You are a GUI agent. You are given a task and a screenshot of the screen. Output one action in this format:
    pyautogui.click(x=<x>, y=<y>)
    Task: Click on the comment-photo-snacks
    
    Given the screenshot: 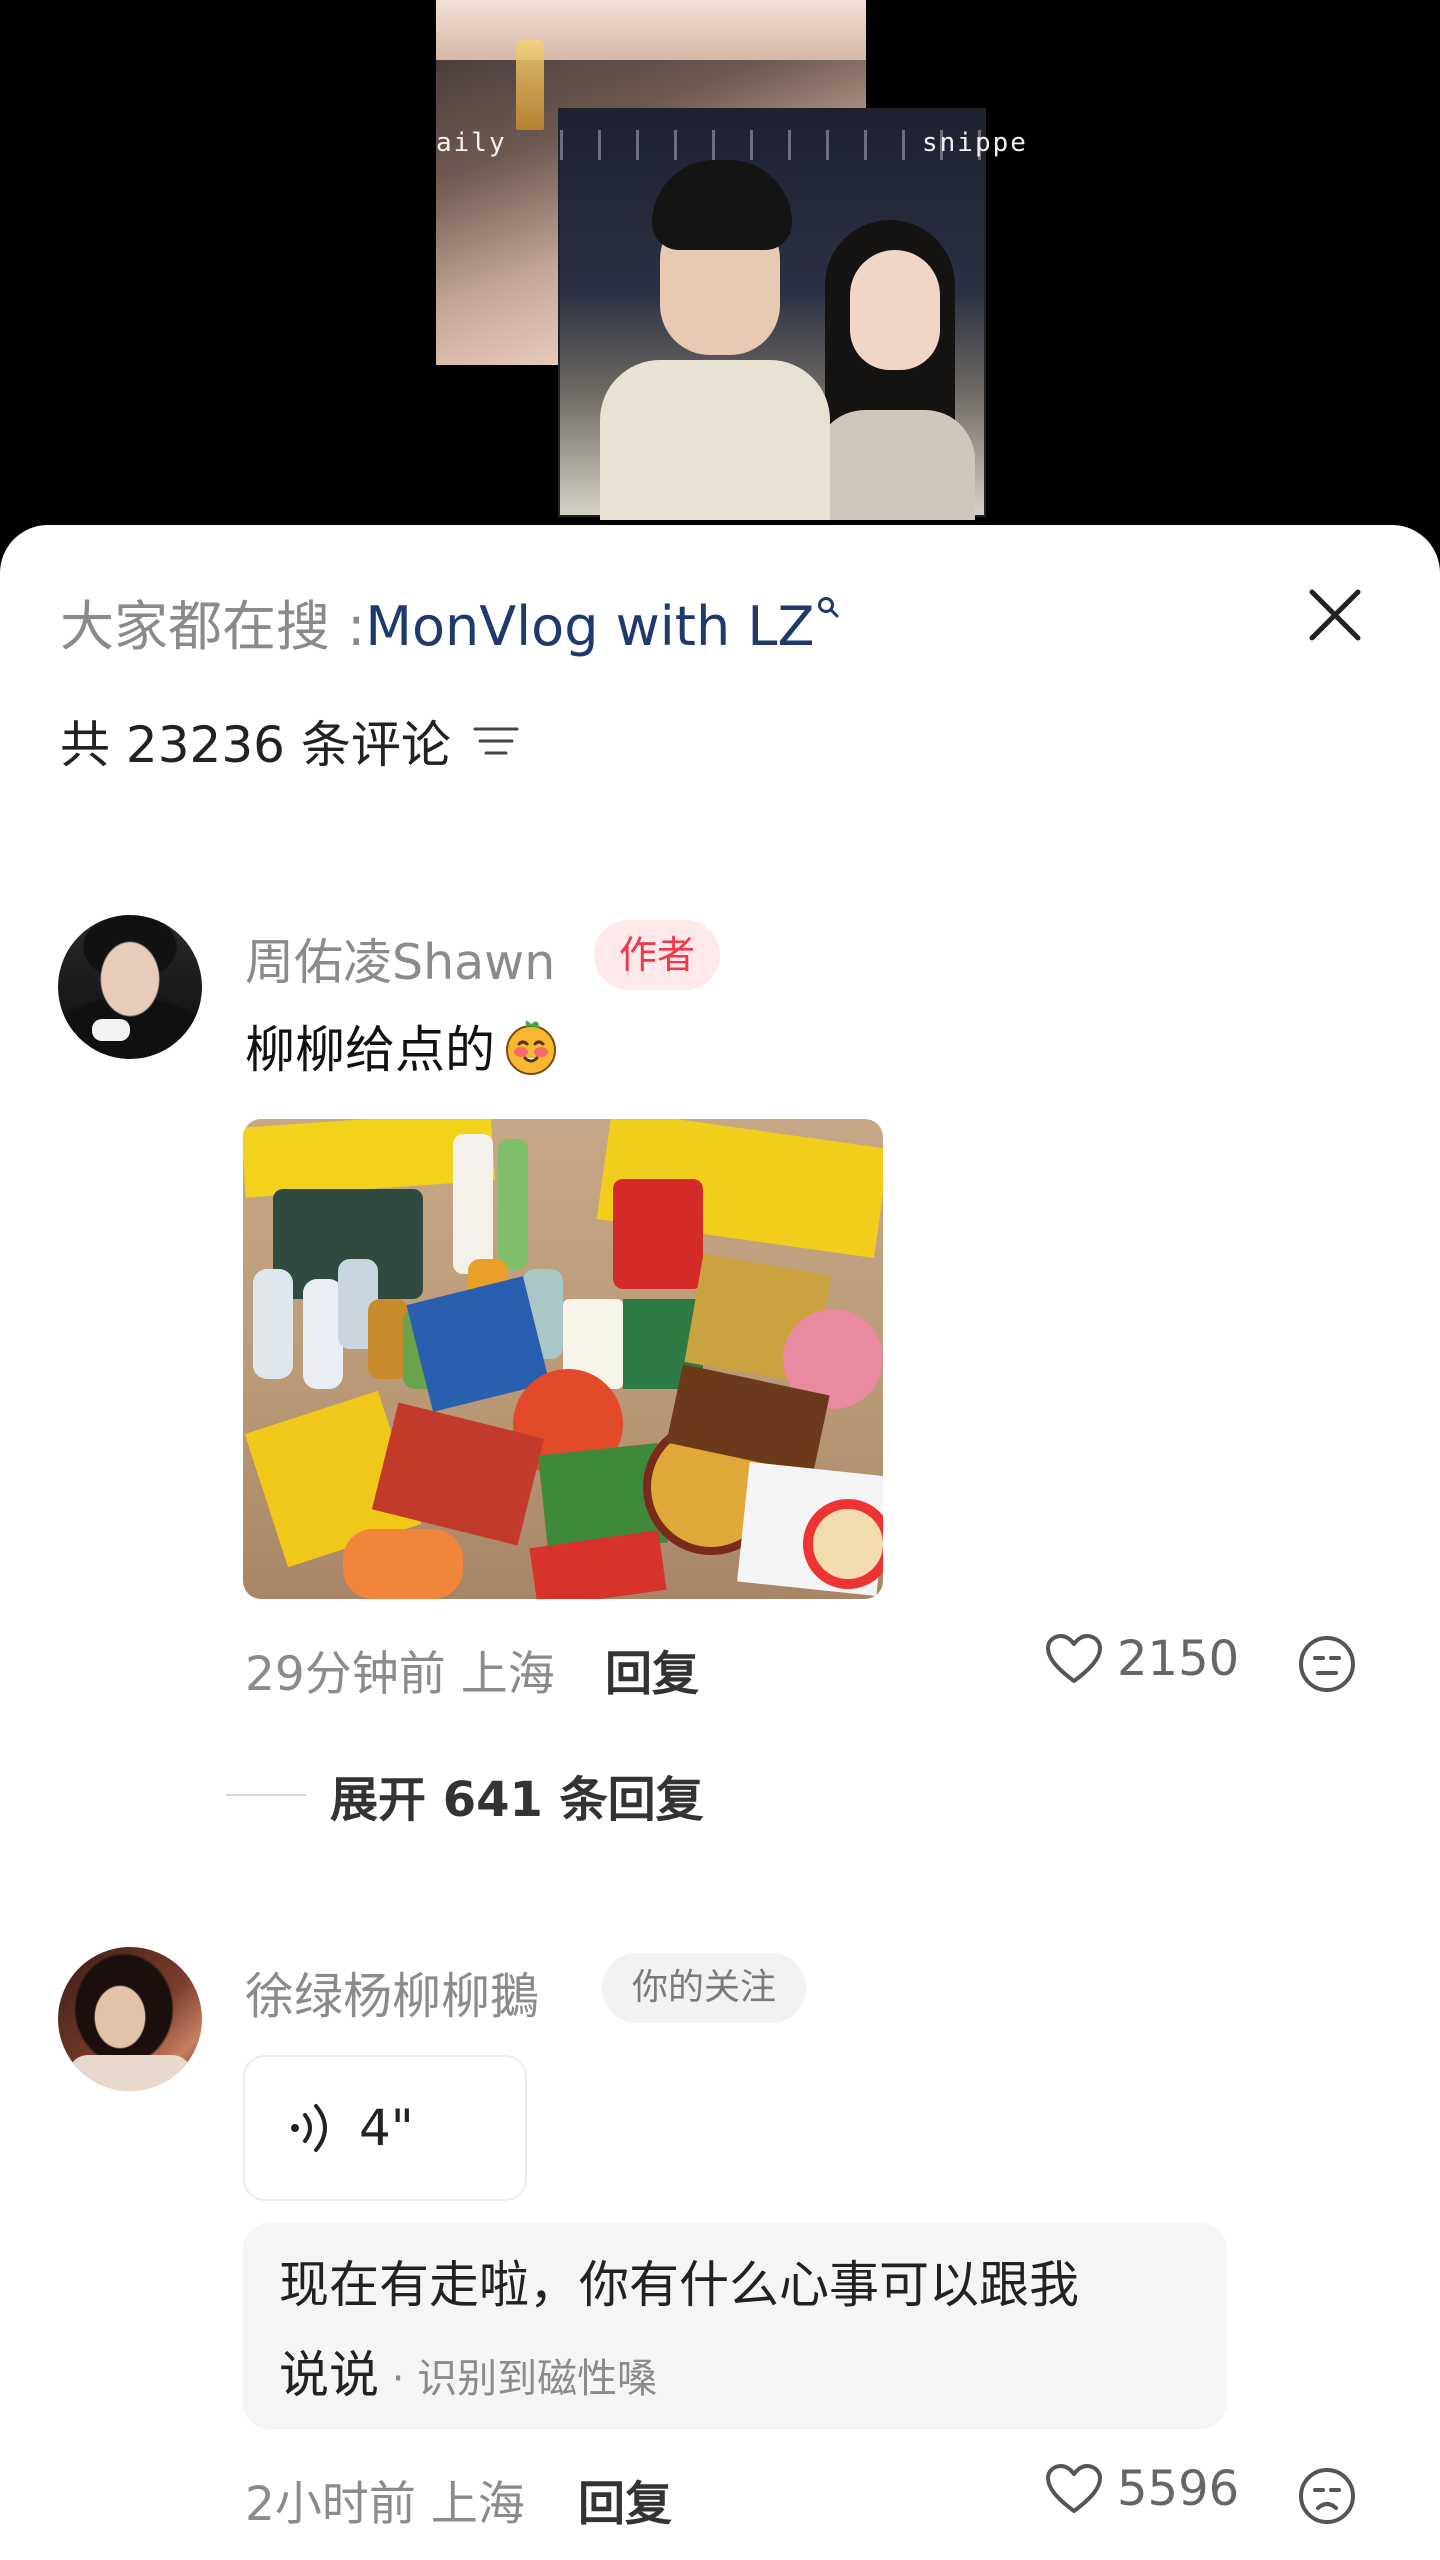 What is the action you would take?
    pyautogui.click(x=563, y=1359)
    